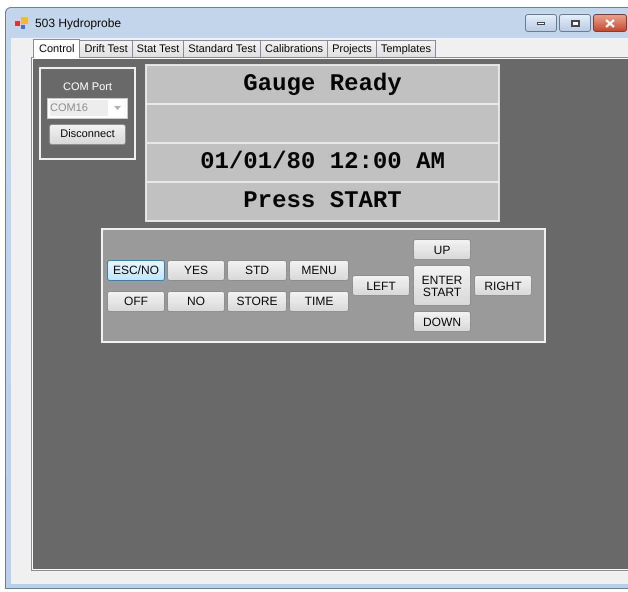  What do you see at coordinates (319, 301) in the screenshot?
I see `keypad-button: TIME` at bounding box center [319, 301].